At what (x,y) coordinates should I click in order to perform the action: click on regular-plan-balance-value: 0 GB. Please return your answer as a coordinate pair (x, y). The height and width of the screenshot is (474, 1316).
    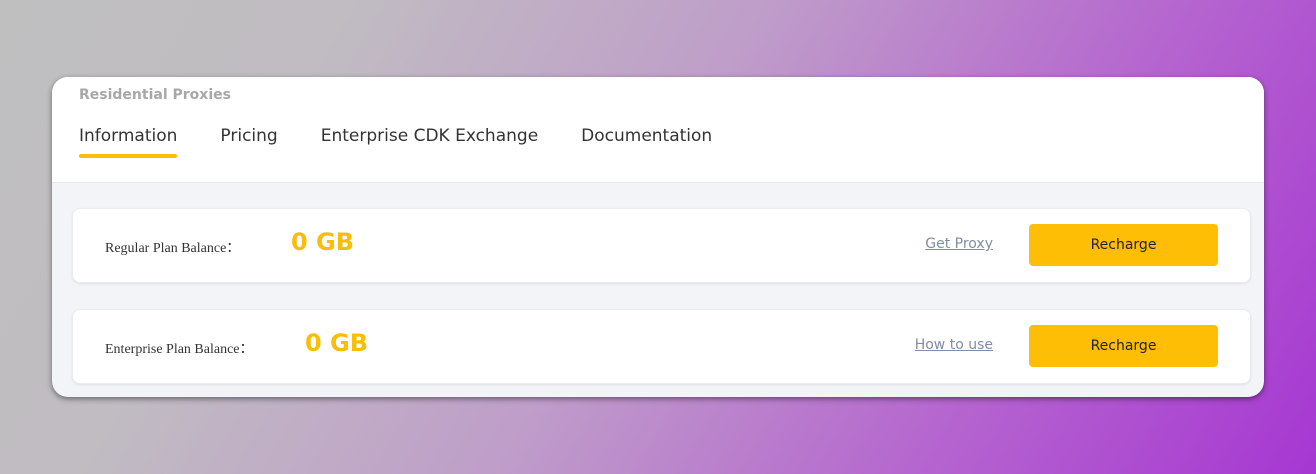
    Looking at the image, I should click on (323, 242).